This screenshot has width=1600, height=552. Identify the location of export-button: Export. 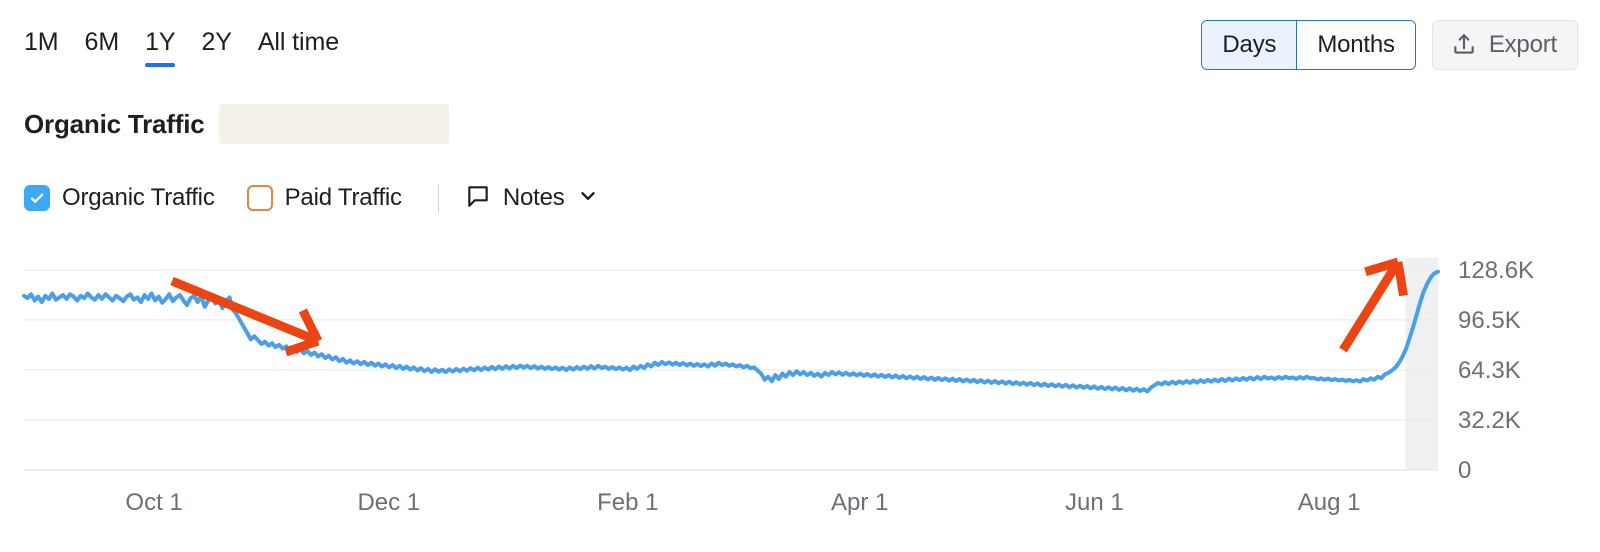
(1504, 45).